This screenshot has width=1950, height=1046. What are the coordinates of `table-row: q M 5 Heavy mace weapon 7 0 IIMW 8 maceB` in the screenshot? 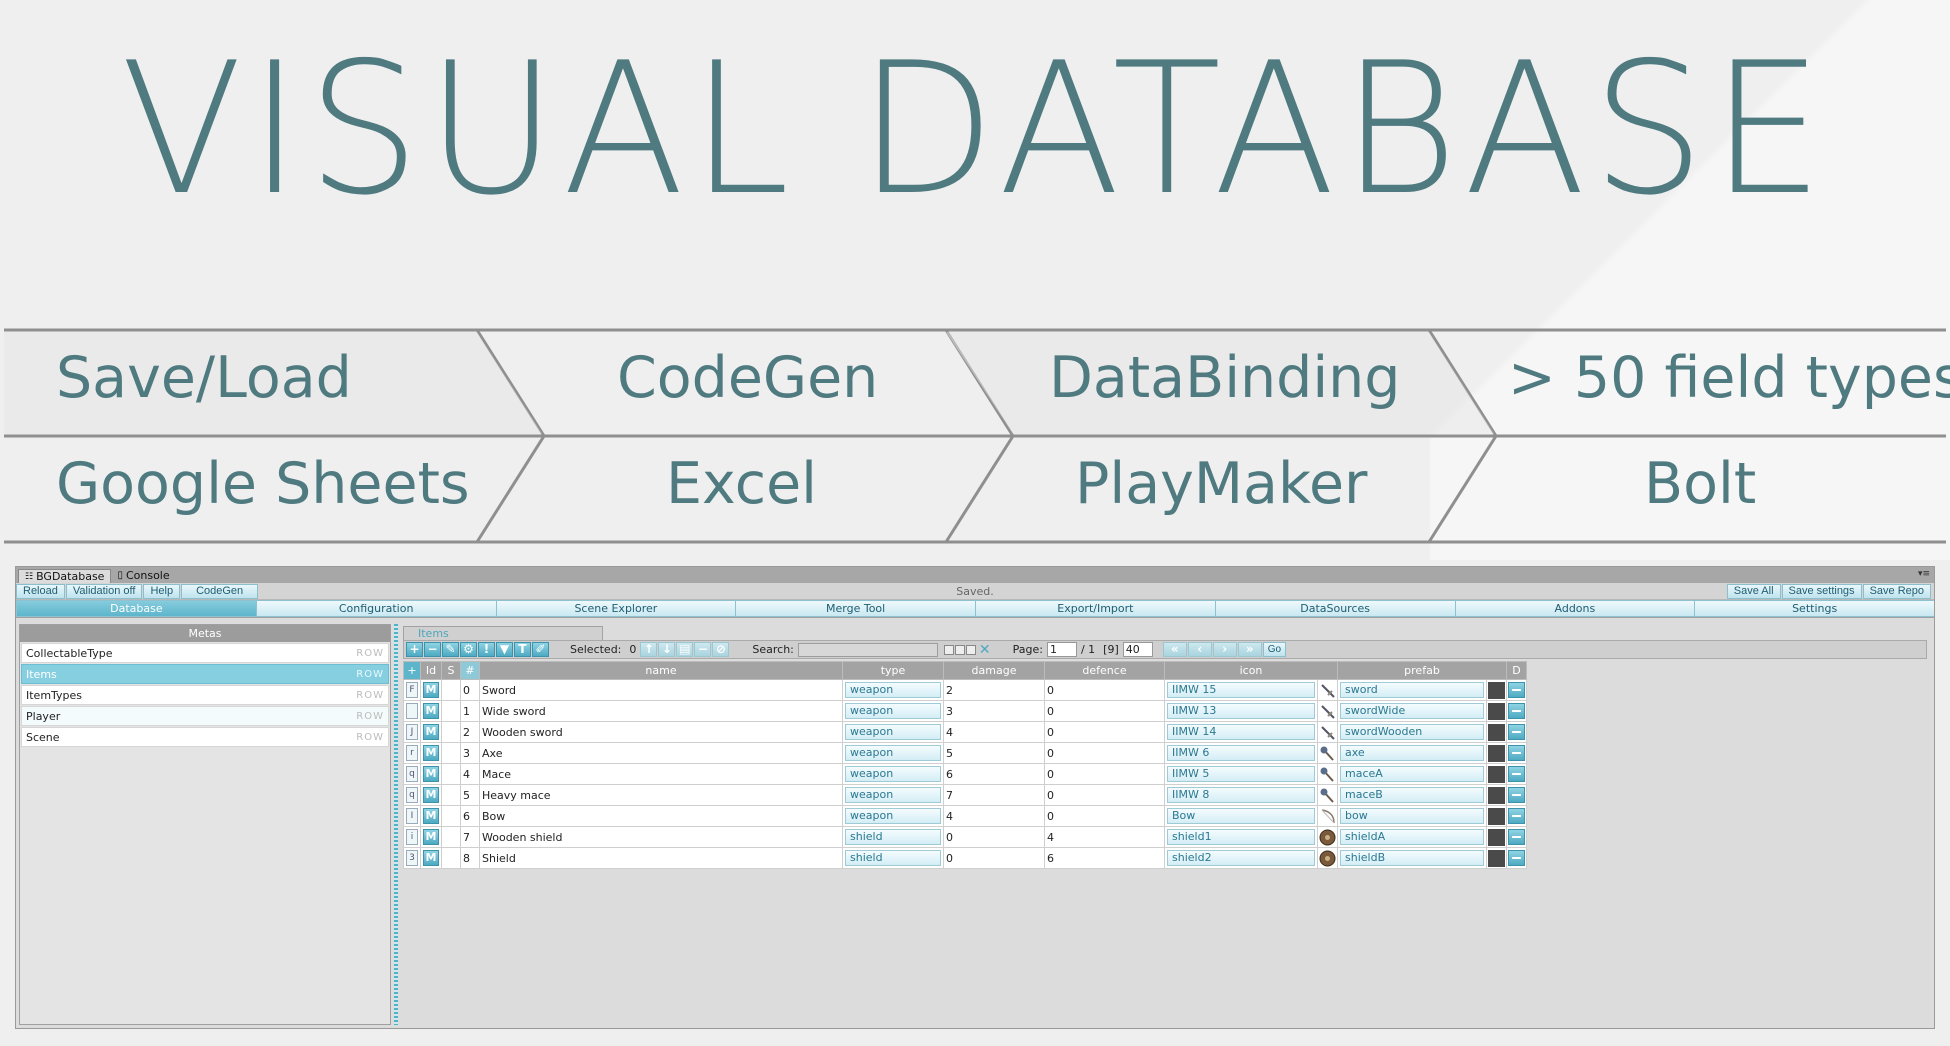 It's located at (965, 795).